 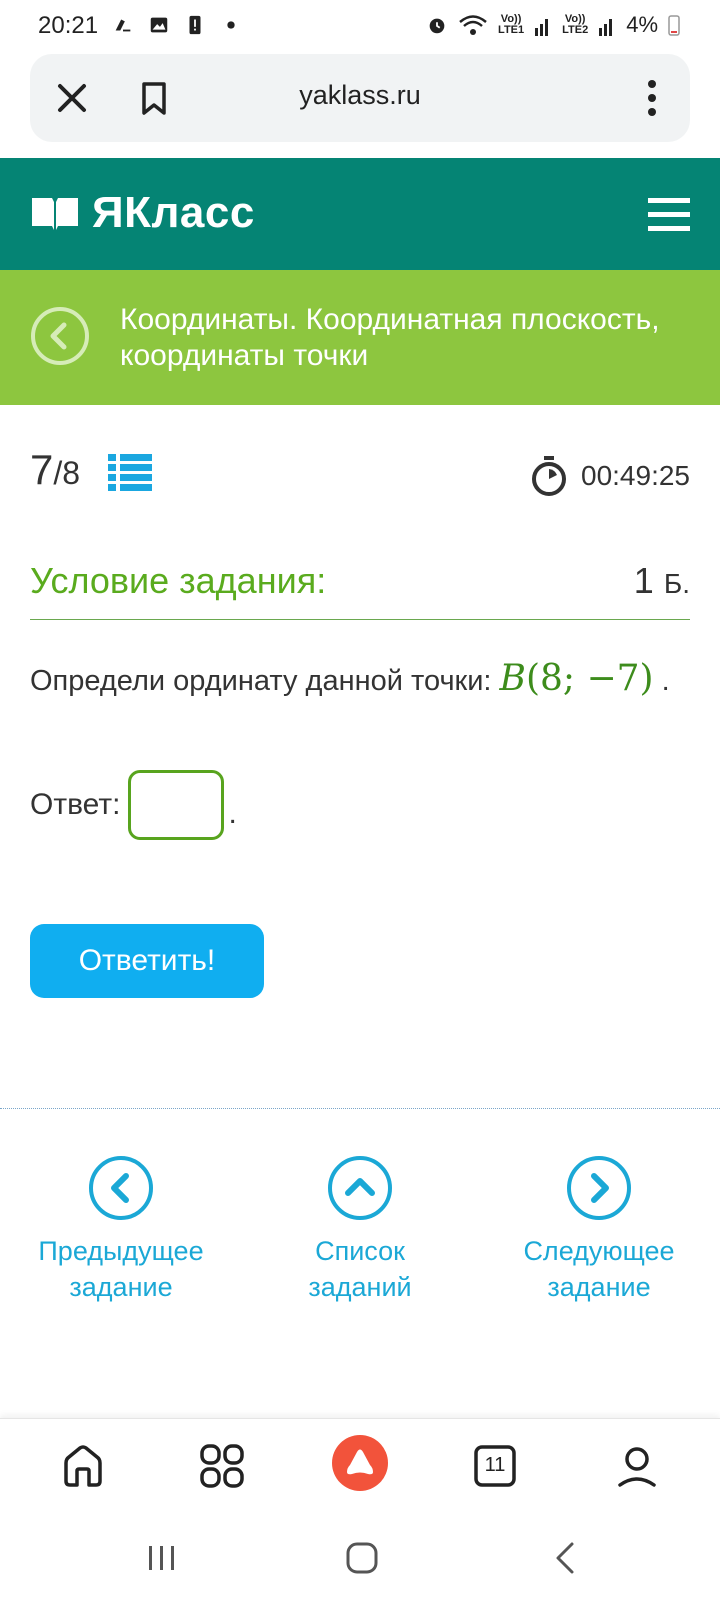 What do you see at coordinates (542, 27) in the screenshot?
I see `signal1-bars-icon` at bounding box center [542, 27].